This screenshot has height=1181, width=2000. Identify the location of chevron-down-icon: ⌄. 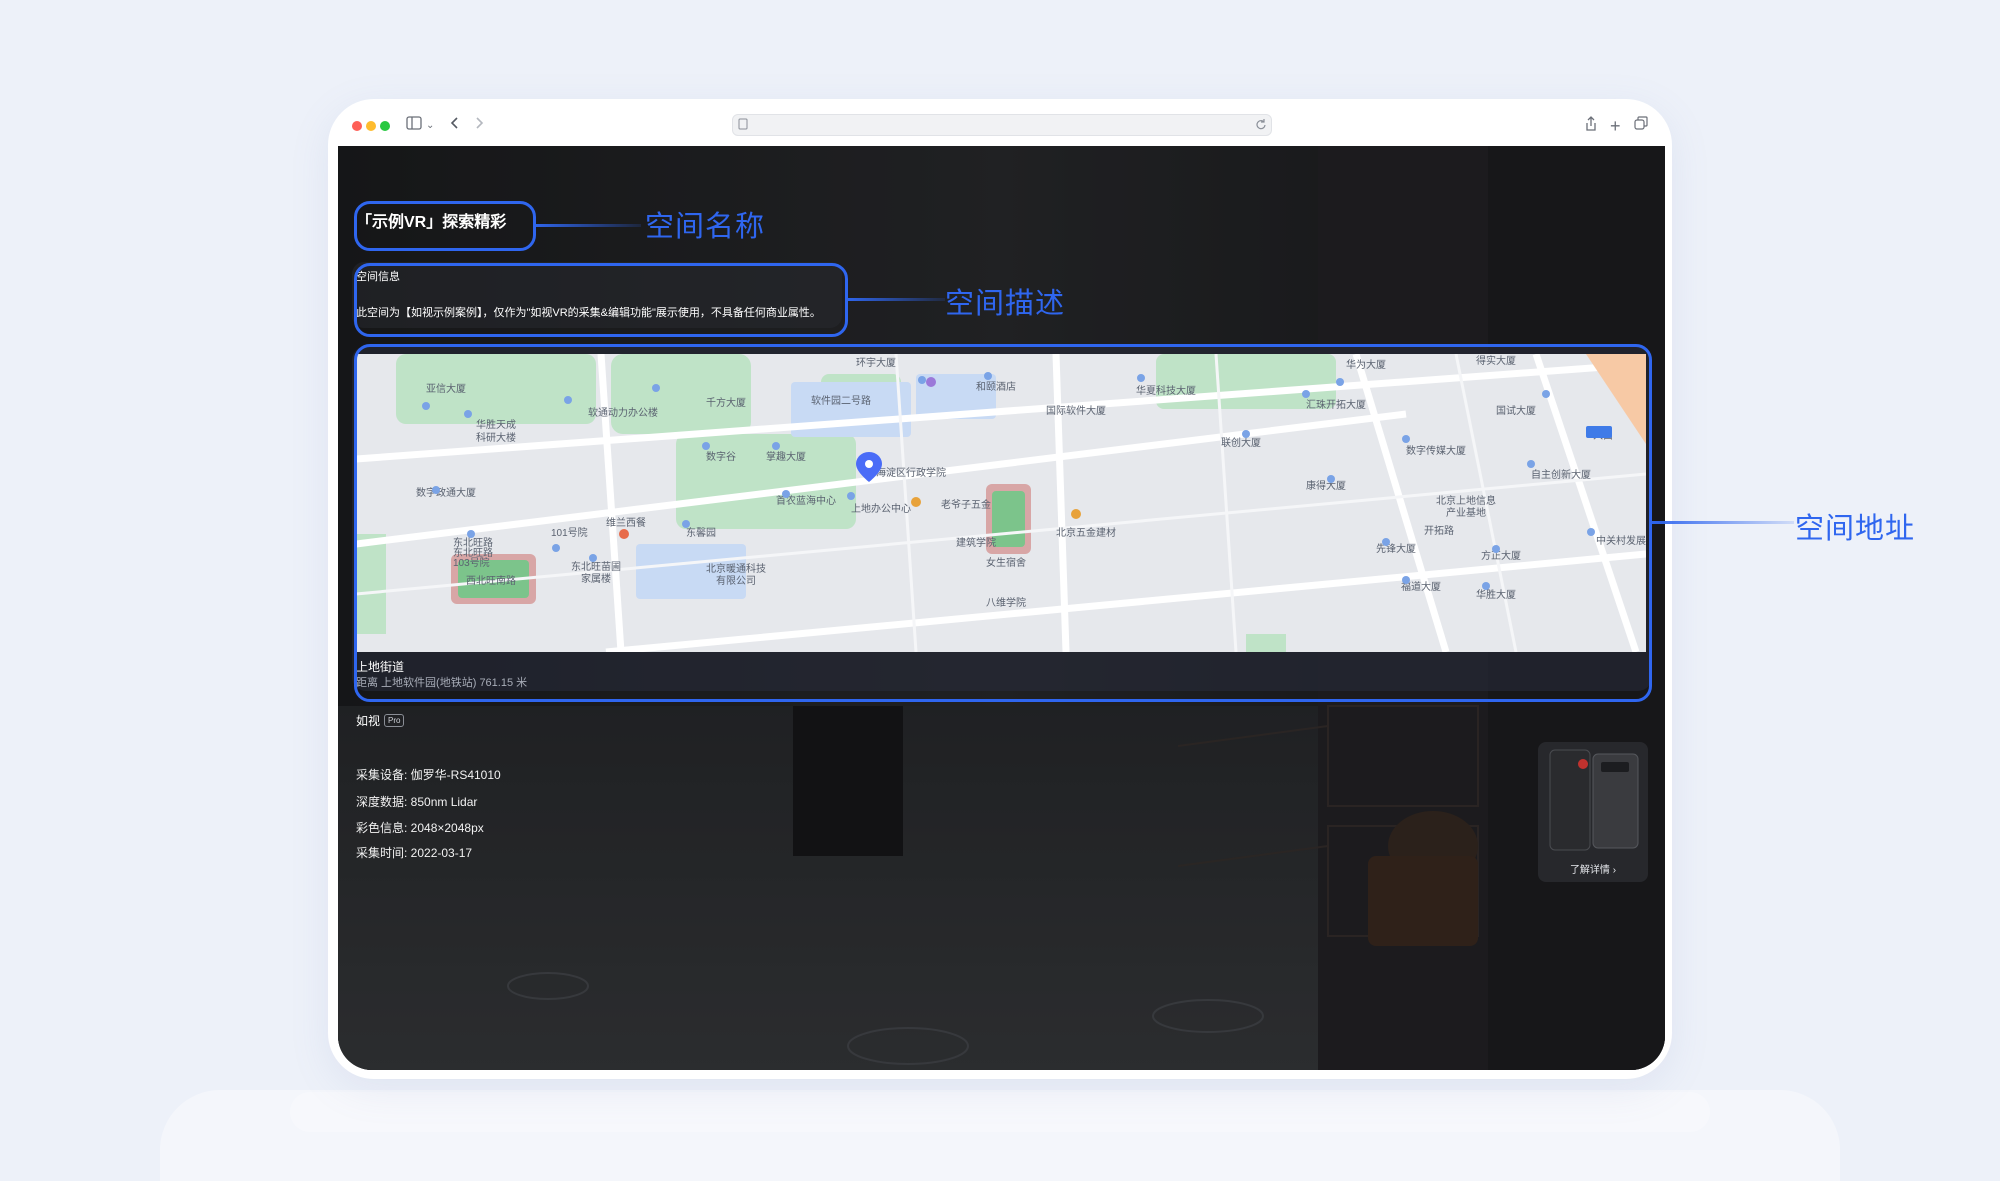
(430, 126).